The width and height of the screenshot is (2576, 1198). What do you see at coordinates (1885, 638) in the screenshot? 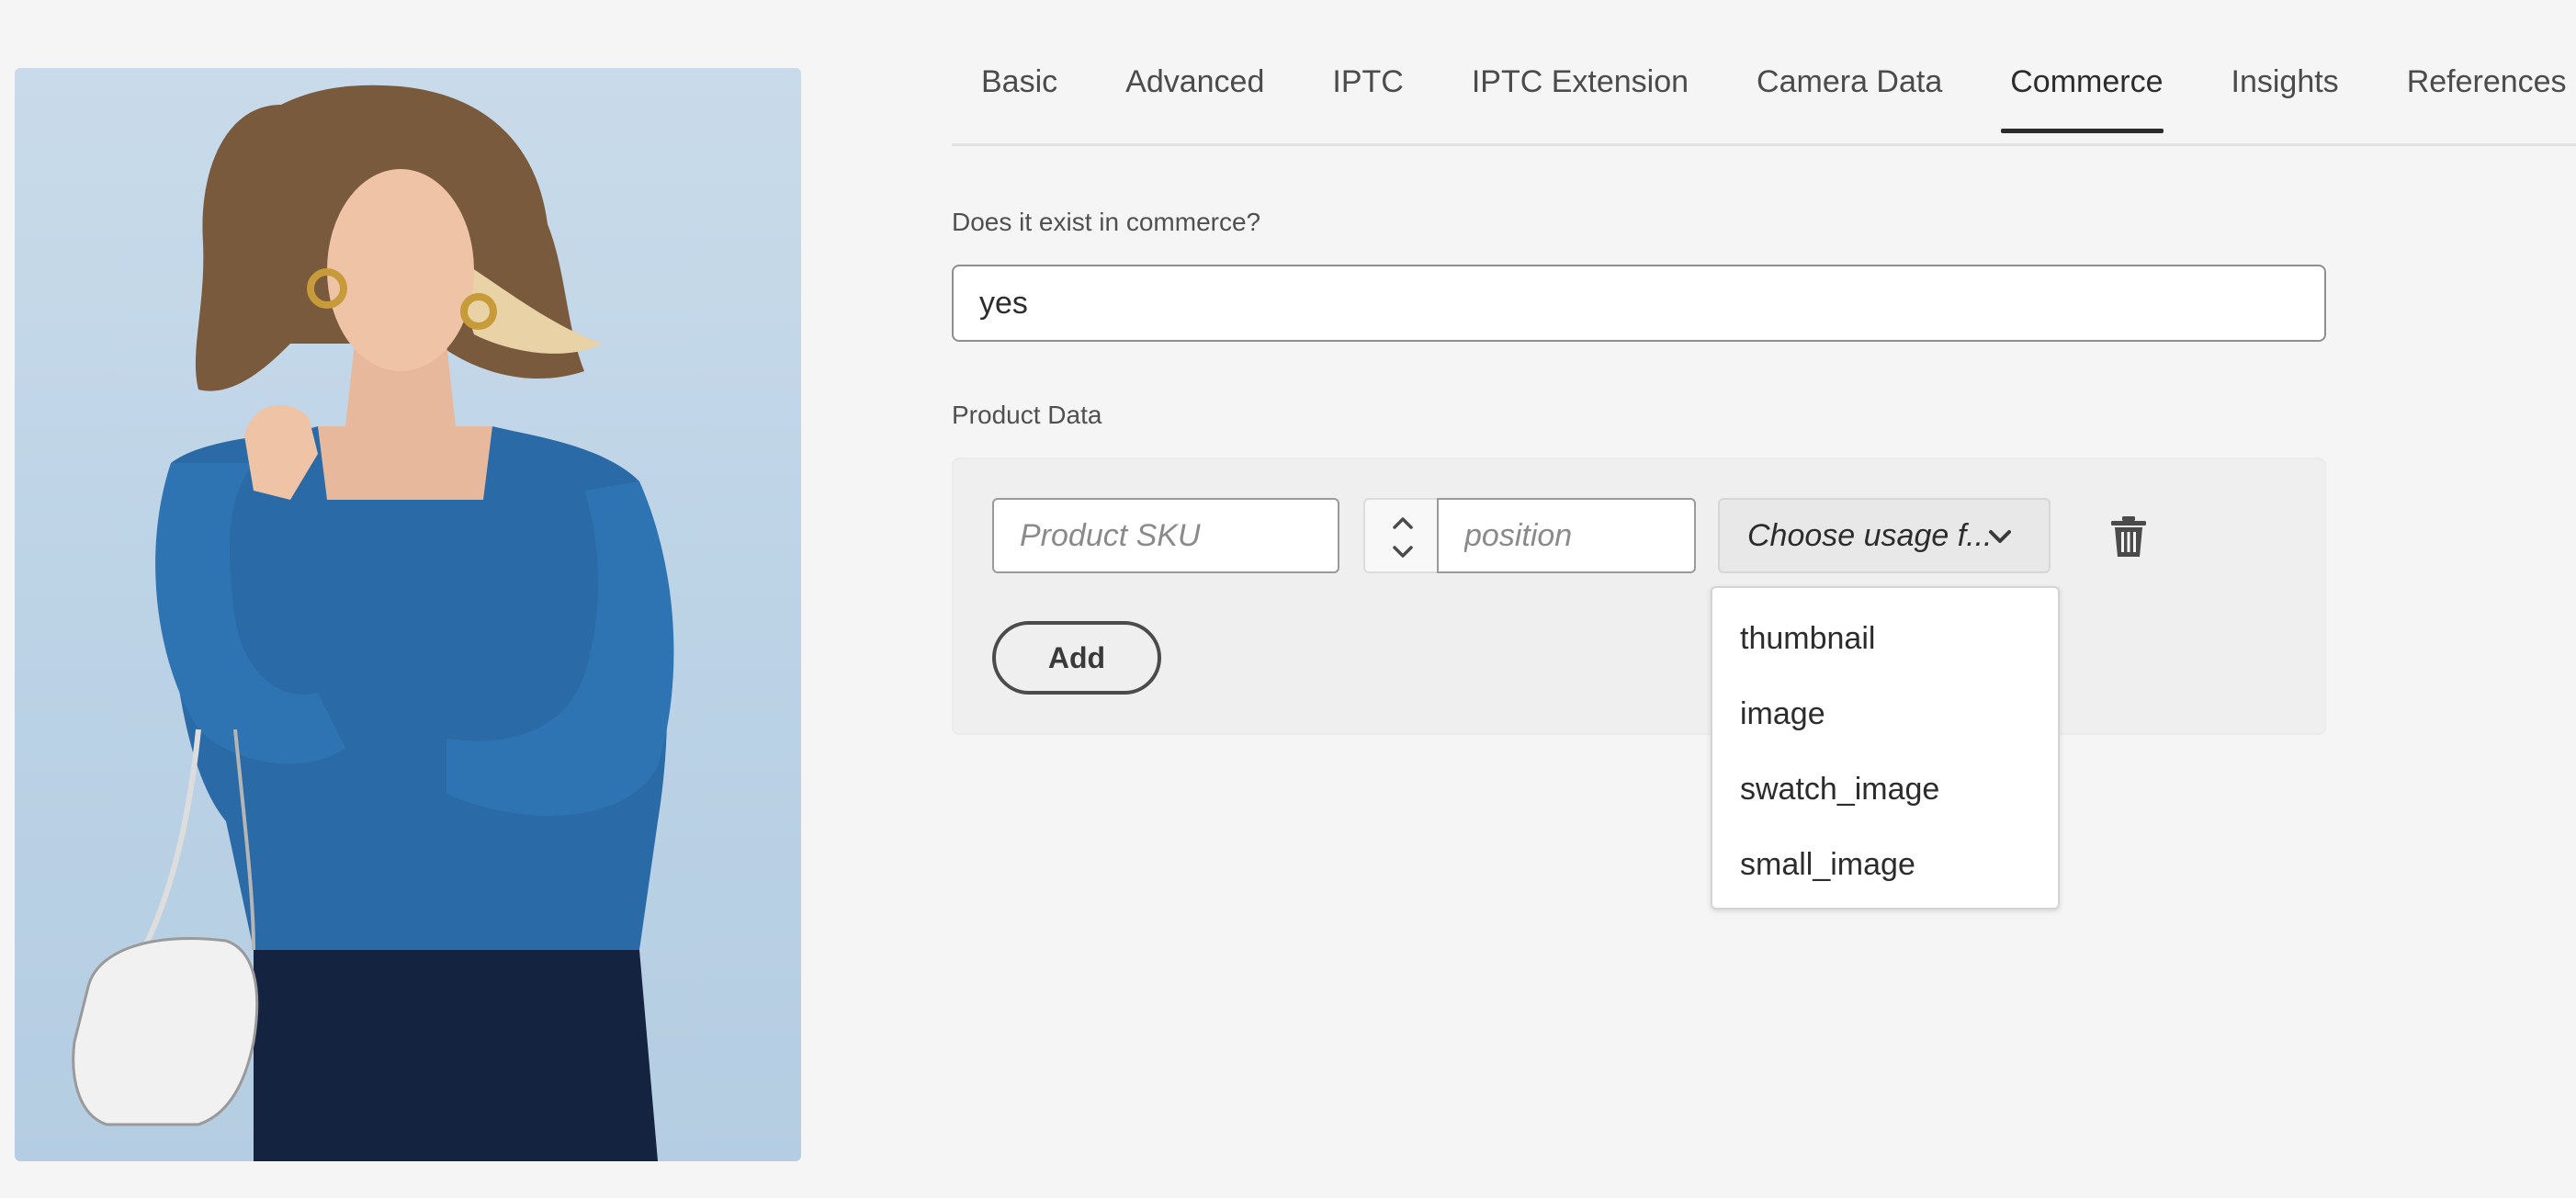
I see `menu-item-thumbnail: thumbnail` at bounding box center [1885, 638].